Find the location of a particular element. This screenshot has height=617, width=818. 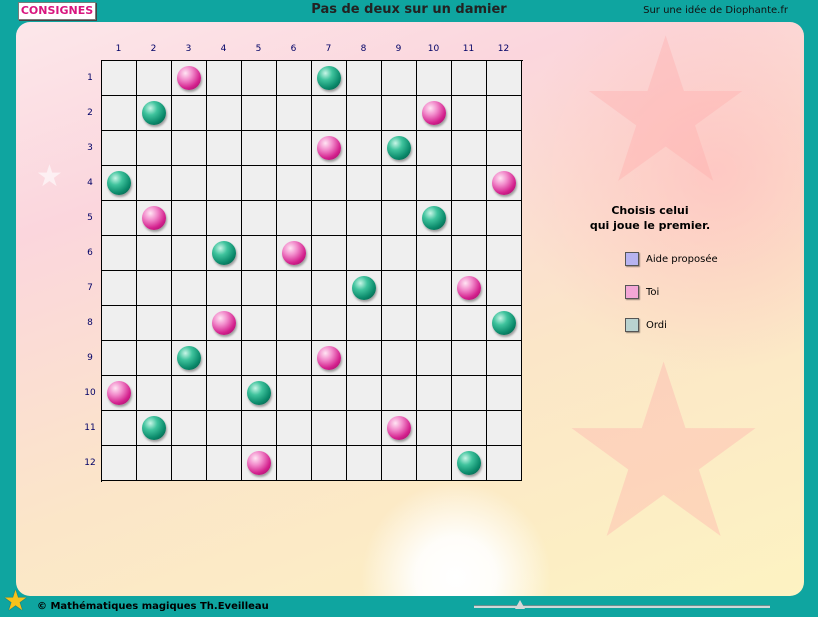

option-toi: Toi is located at coordinates (642, 292).